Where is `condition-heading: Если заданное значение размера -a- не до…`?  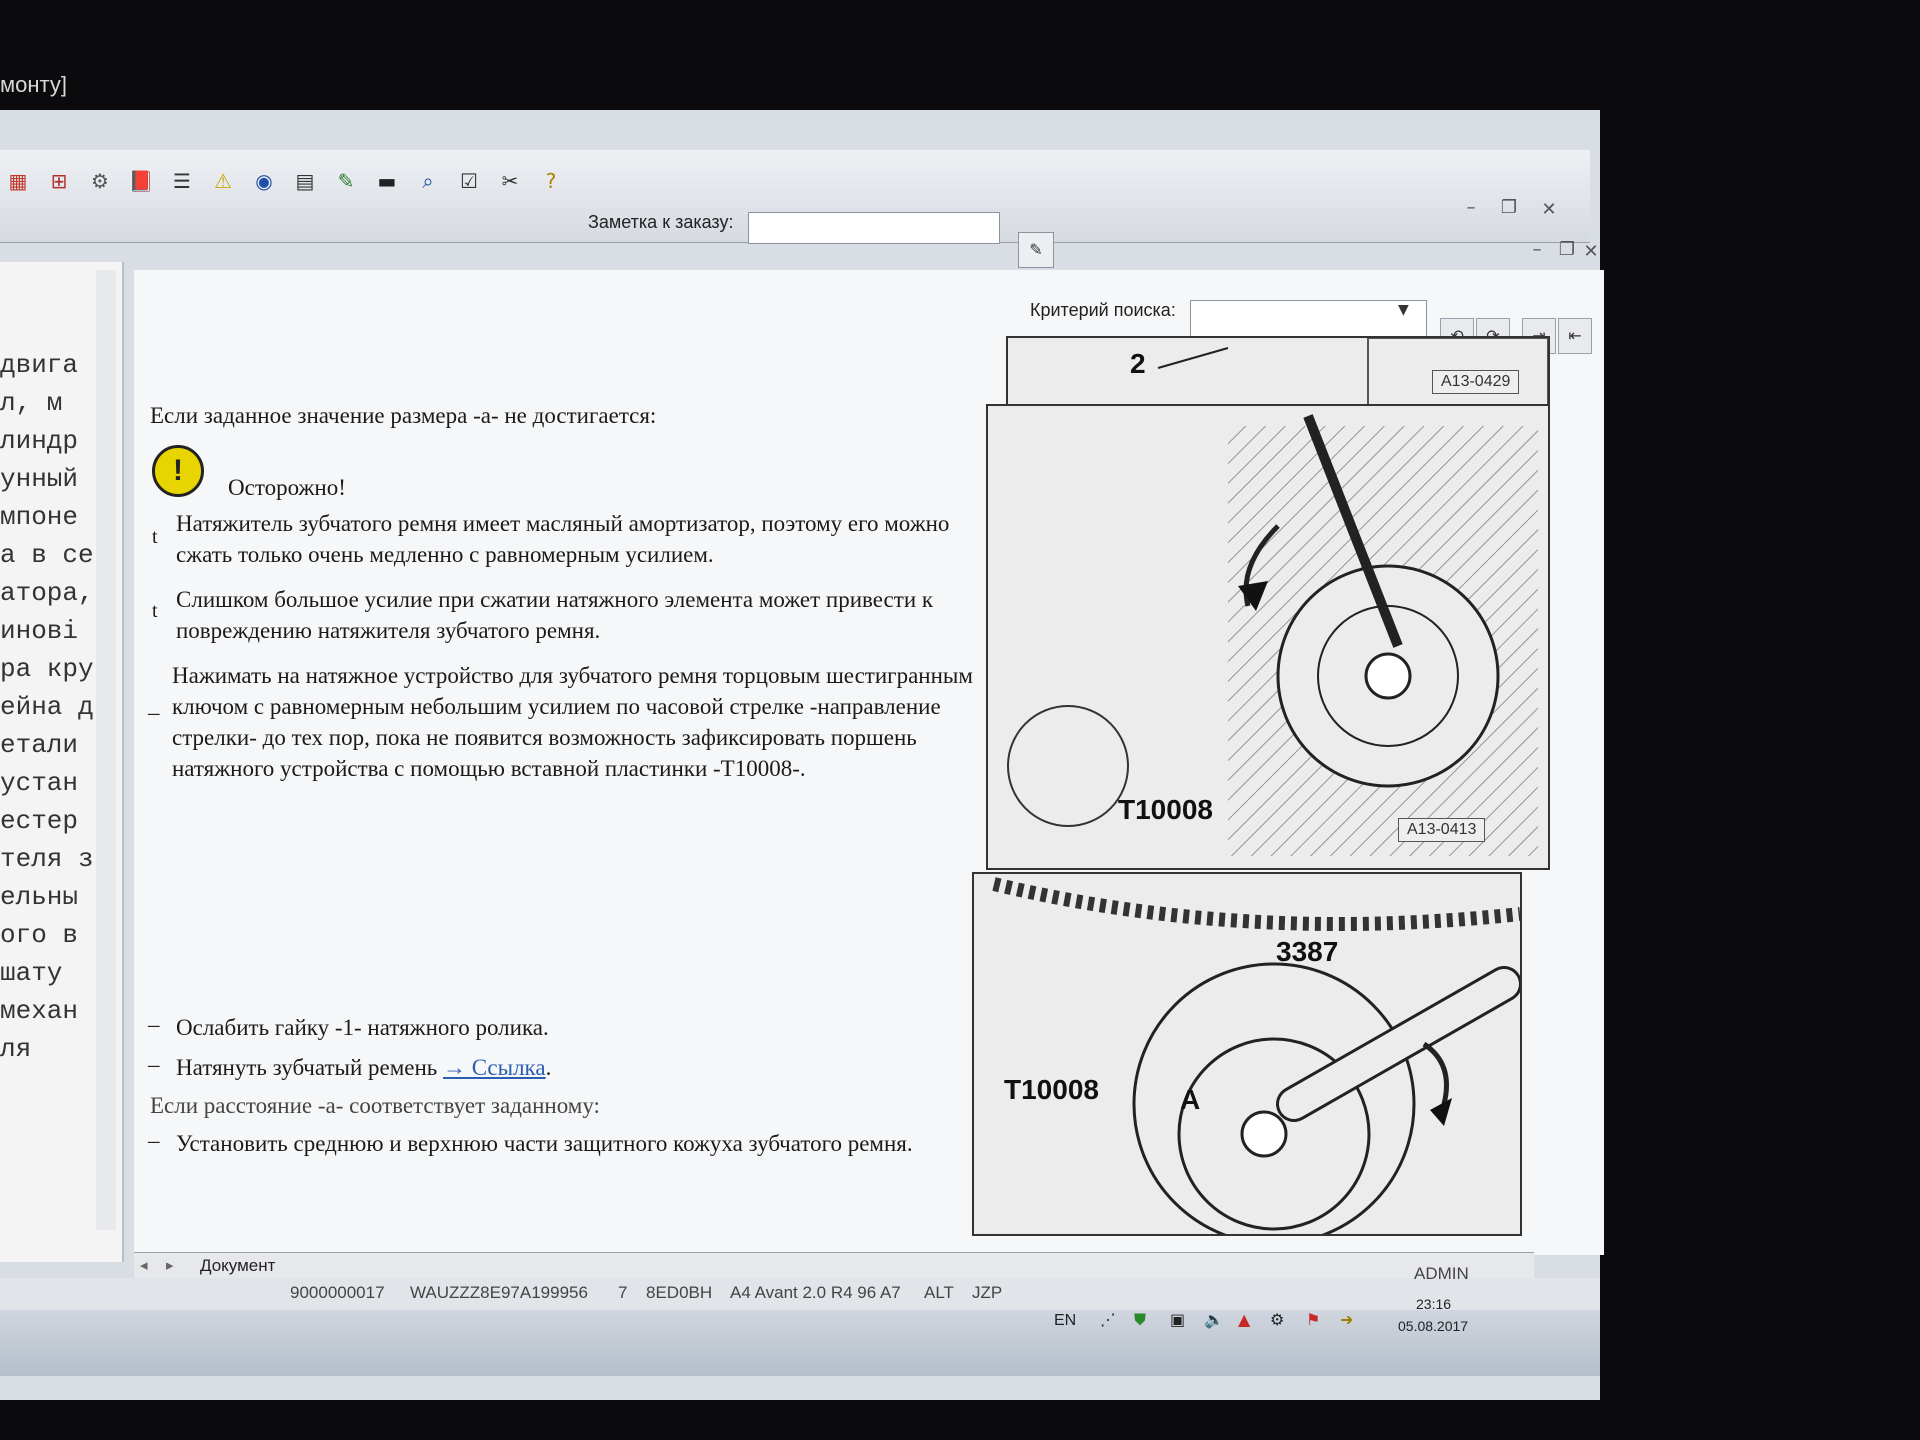
condition-heading: Если заданное значение размера -a- не до… is located at coordinates (403, 415).